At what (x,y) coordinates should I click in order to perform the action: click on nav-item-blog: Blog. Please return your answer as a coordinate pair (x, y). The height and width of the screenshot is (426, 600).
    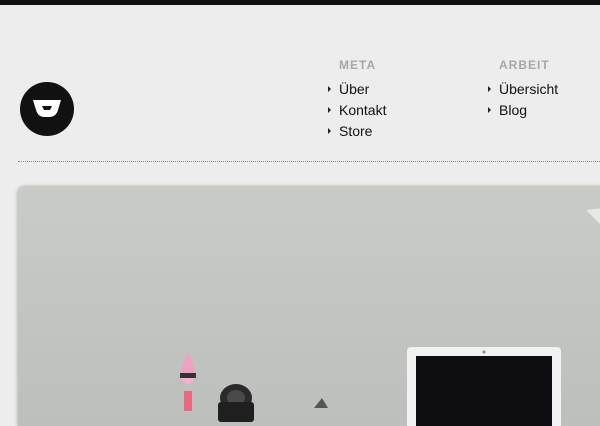
    Looking at the image, I should click on (523, 109).